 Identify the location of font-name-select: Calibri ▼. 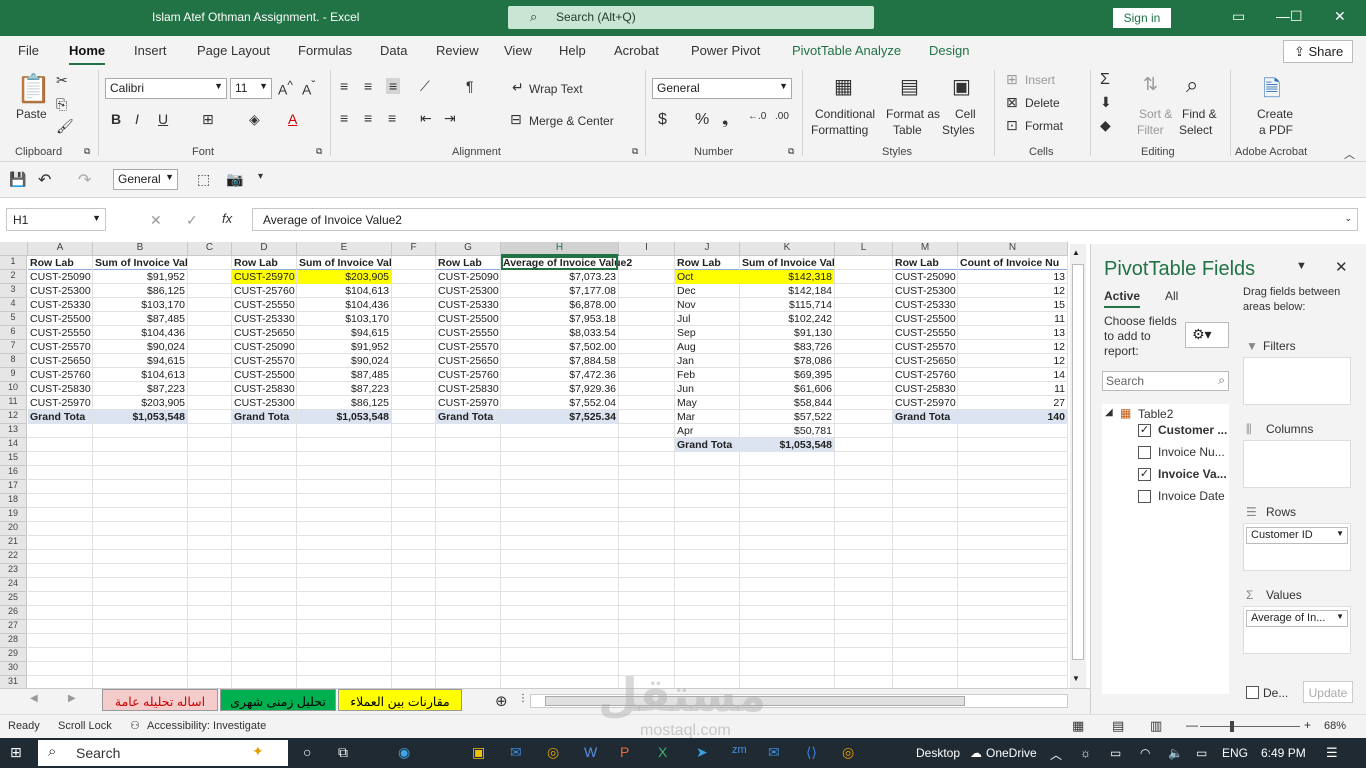
(166, 88).